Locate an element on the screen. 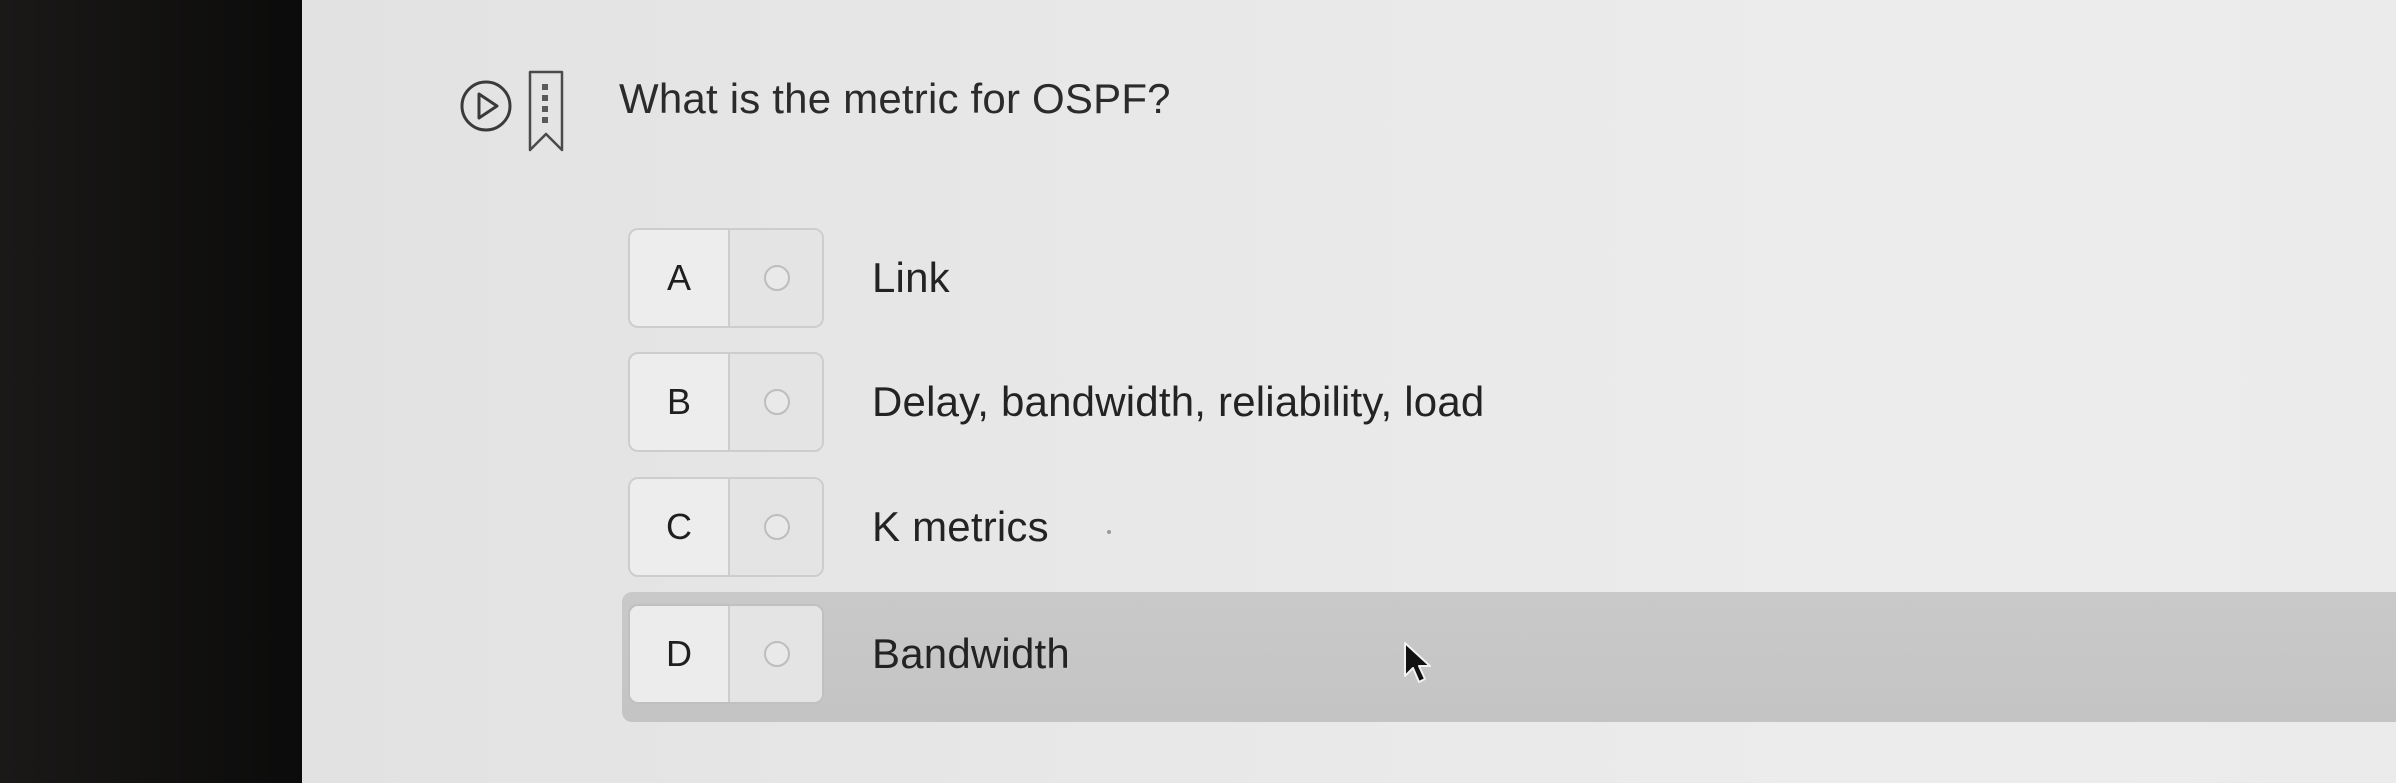 The width and height of the screenshot is (2396, 783). monitor-bezel is located at coordinates (152, 391).